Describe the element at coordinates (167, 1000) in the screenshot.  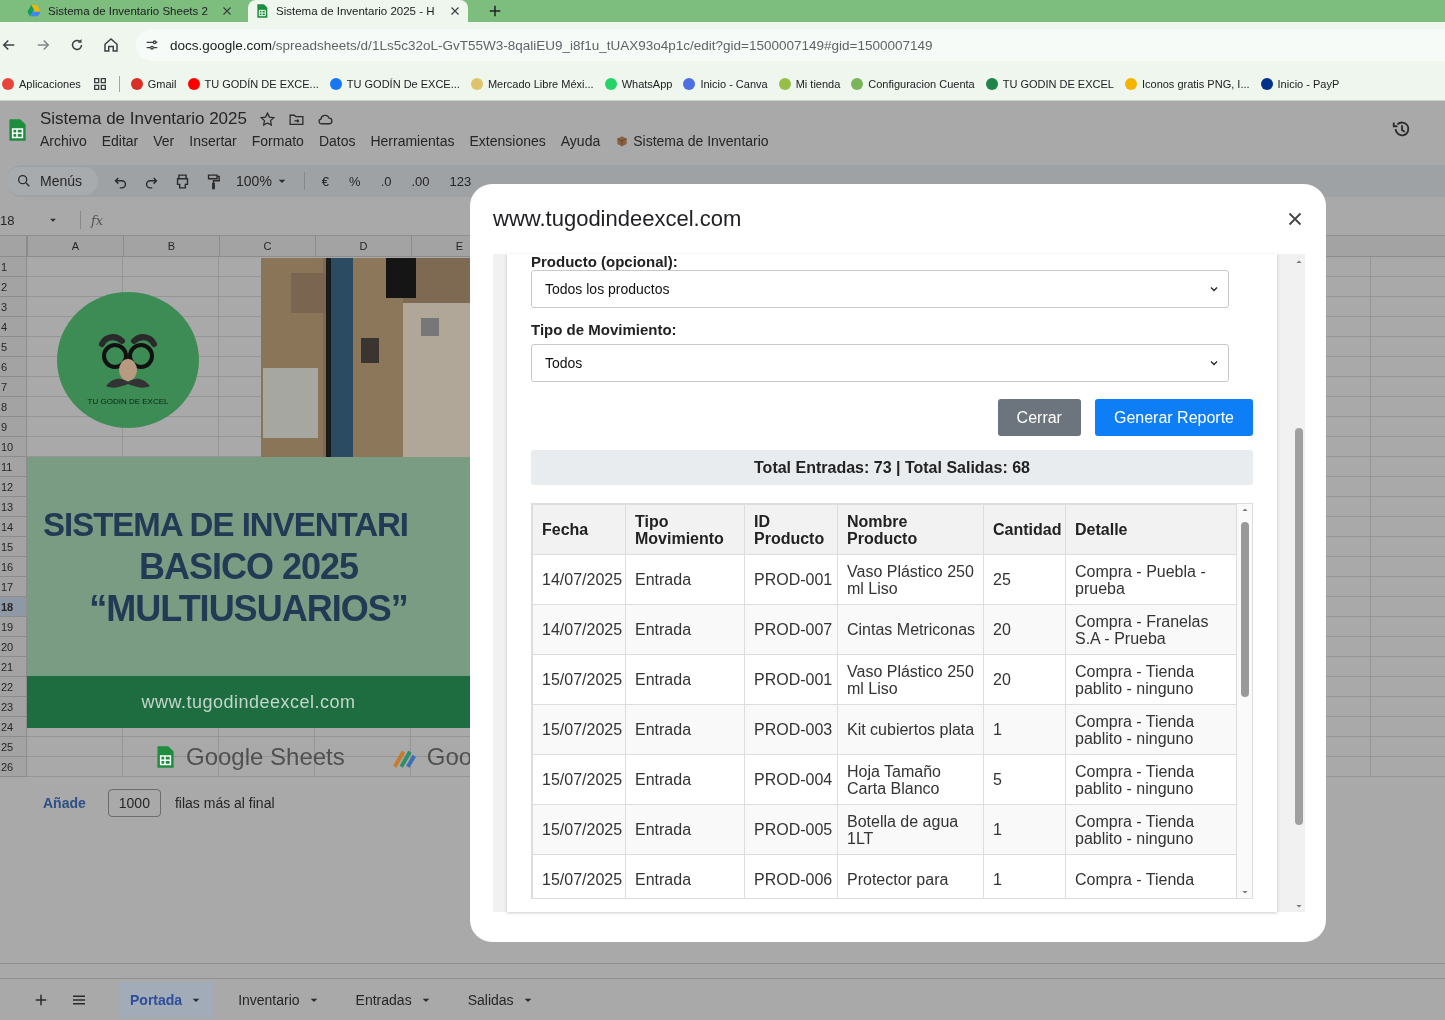
I see `sheet-tab: Portada` at that location.